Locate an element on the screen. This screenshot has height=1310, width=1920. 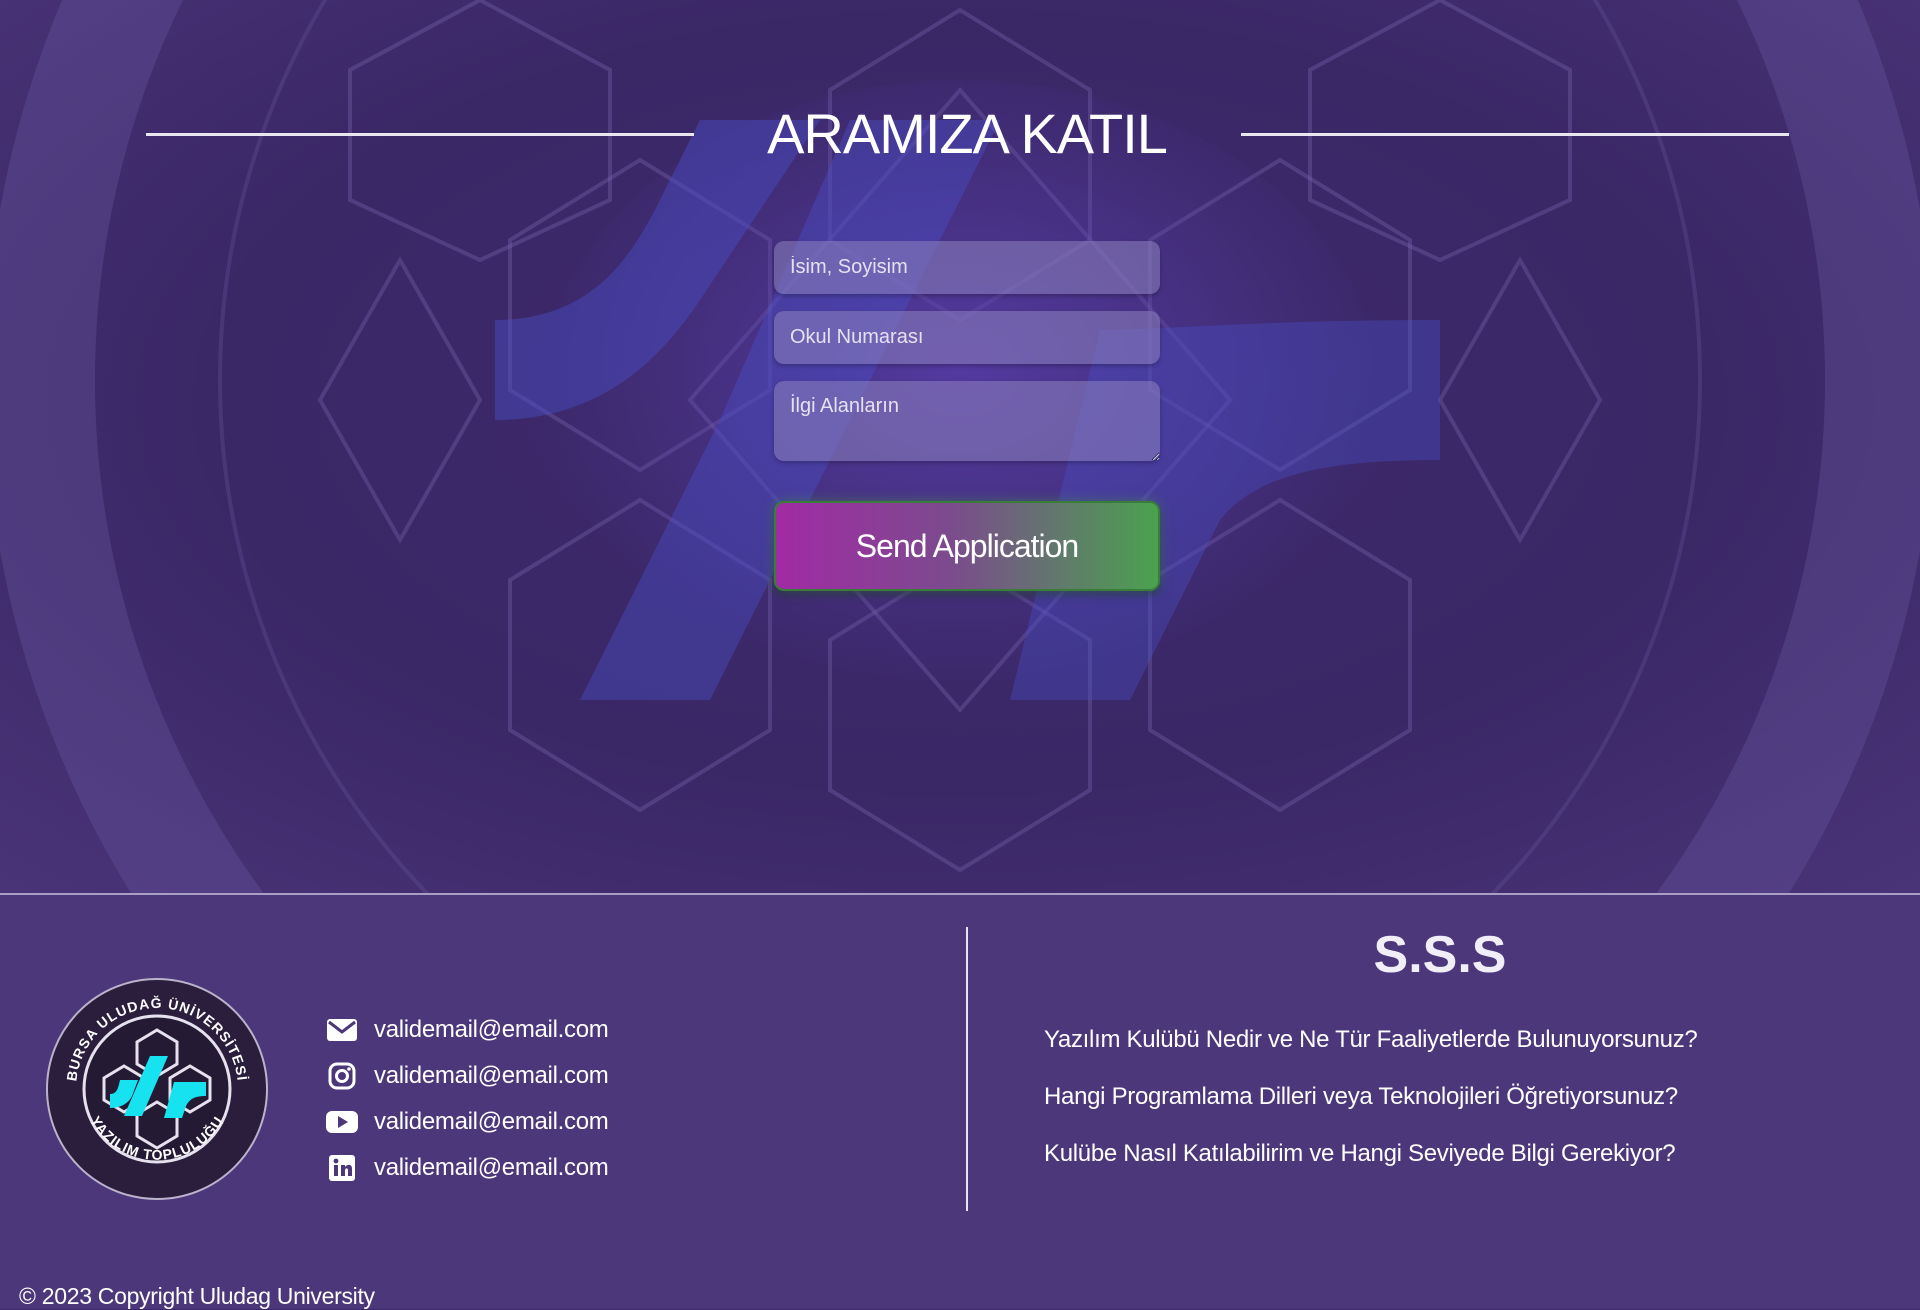
contact-item-instagram: validemail@email.com is located at coordinates (466, 1076).